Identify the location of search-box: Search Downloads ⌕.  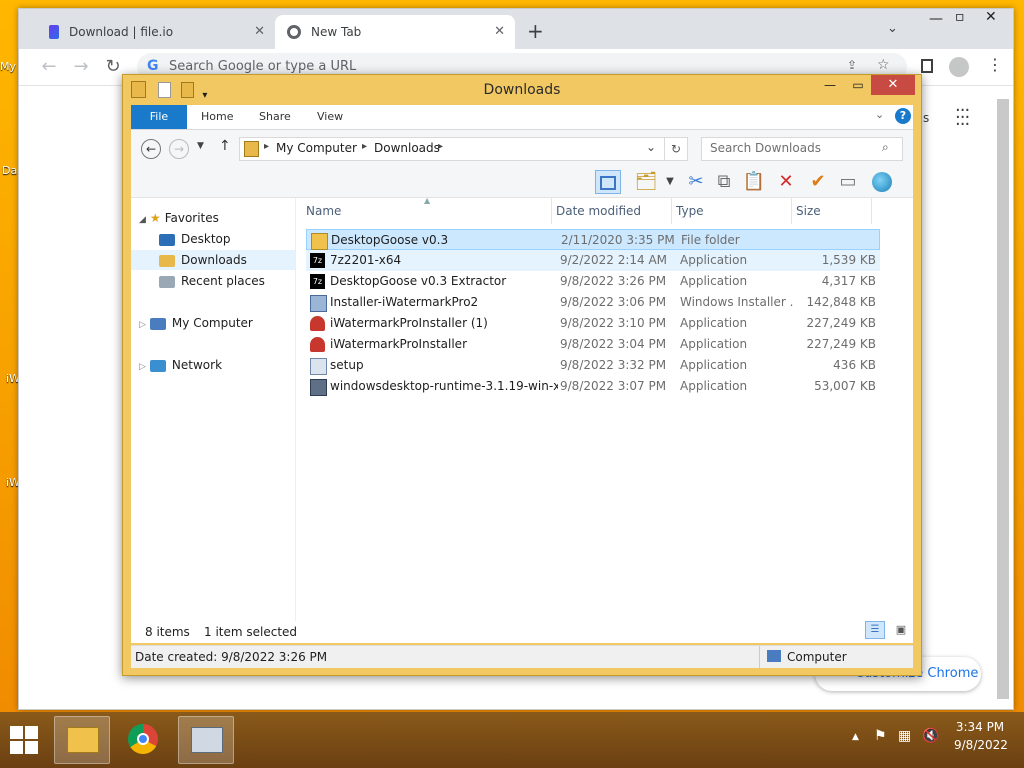
(802, 149).